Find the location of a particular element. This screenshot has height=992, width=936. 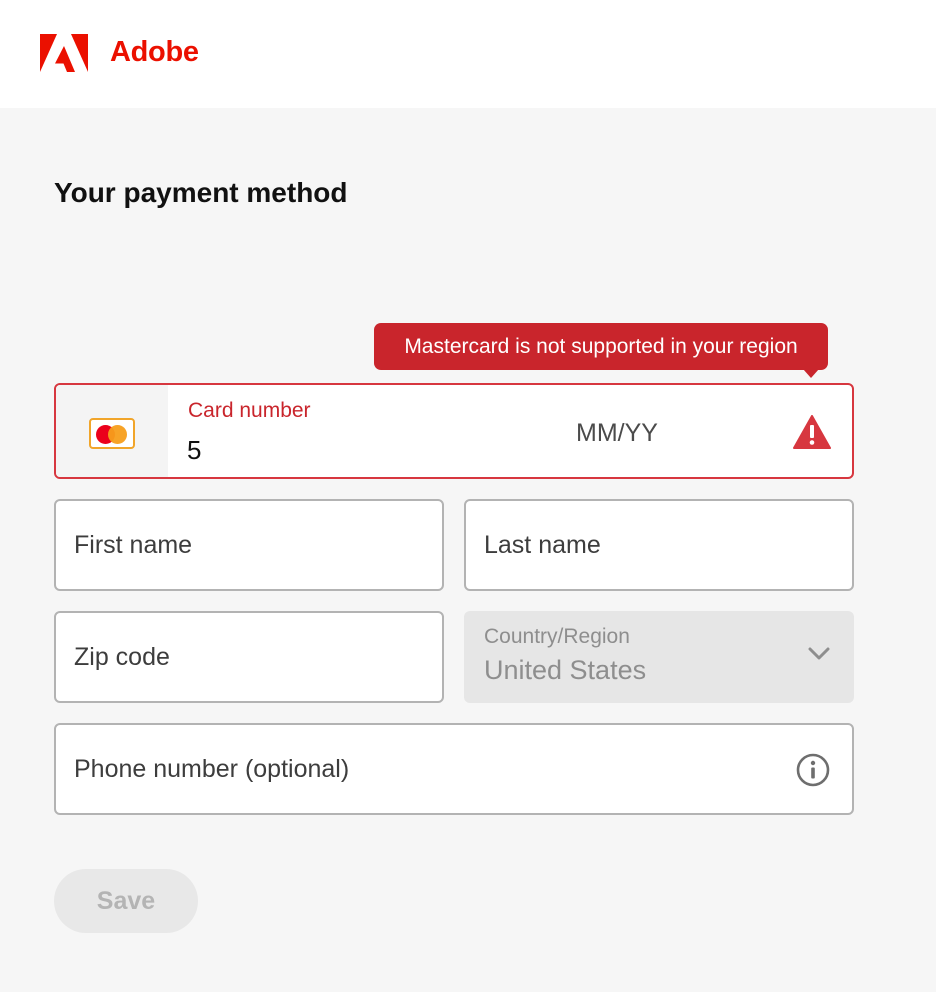

country-region-select: Country/Region United States is located at coordinates (659, 657).